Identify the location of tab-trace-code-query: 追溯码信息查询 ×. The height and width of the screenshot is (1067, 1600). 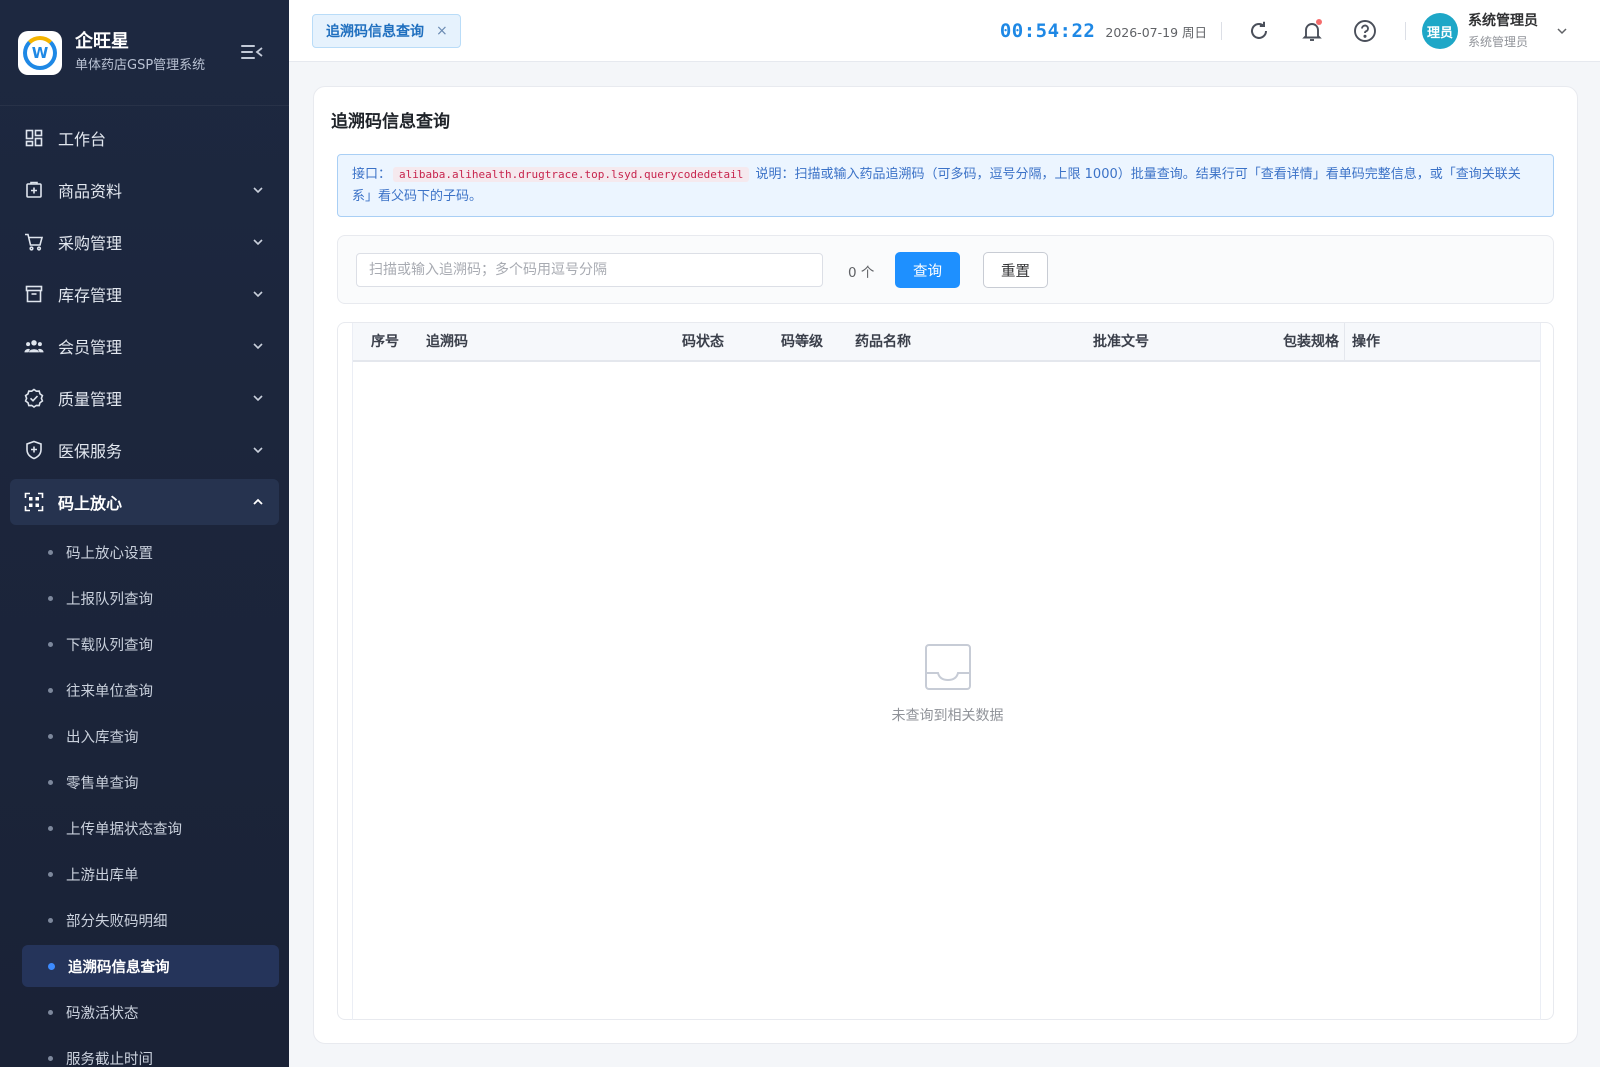
(386, 30).